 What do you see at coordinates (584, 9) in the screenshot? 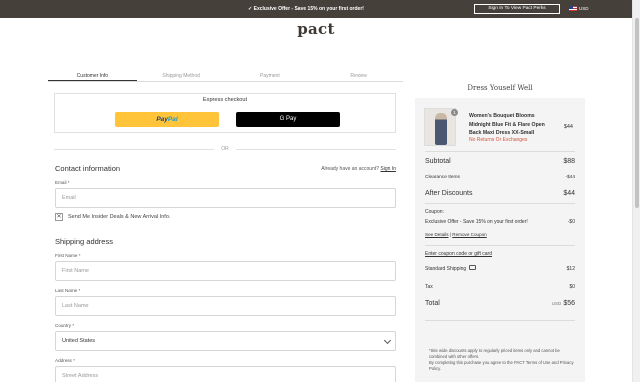
I see `currency-selector: USD` at bounding box center [584, 9].